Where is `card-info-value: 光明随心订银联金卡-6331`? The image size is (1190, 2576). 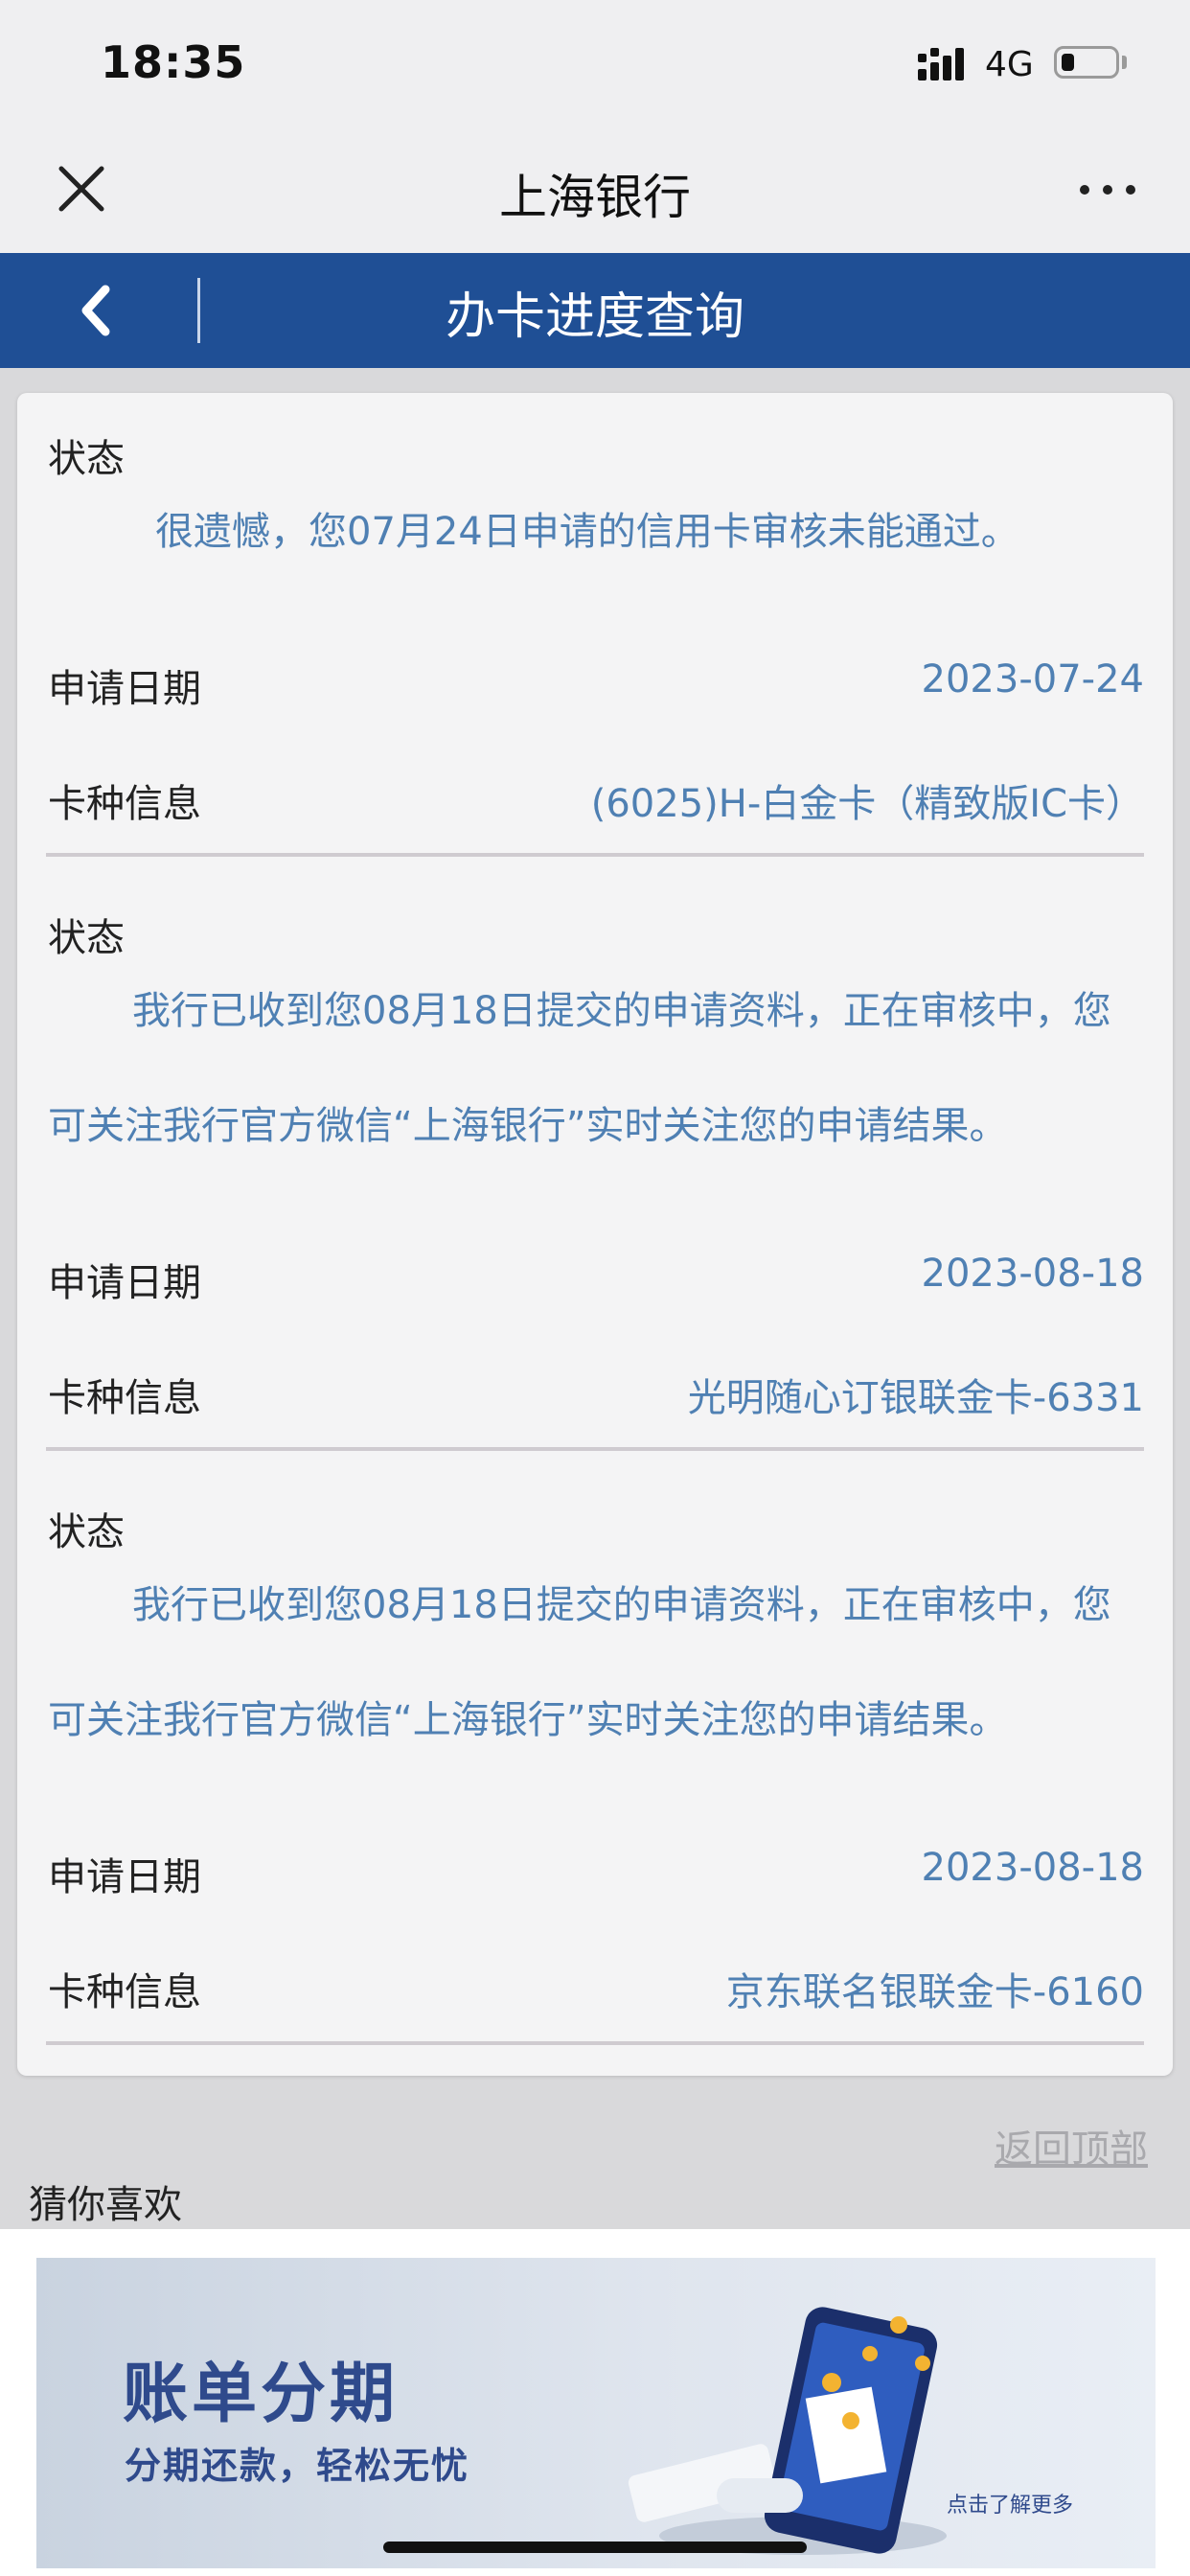 card-info-value: 光明随心订银联金卡-6331 is located at coordinates (916, 1398).